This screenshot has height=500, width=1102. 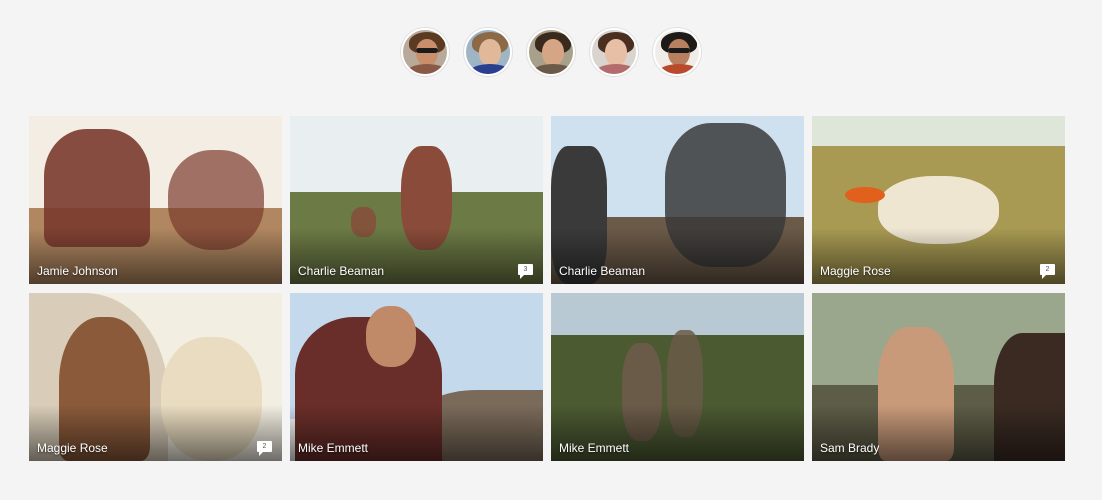 What do you see at coordinates (938, 377) in the screenshot?
I see `photo-card: Sam Brady` at bounding box center [938, 377].